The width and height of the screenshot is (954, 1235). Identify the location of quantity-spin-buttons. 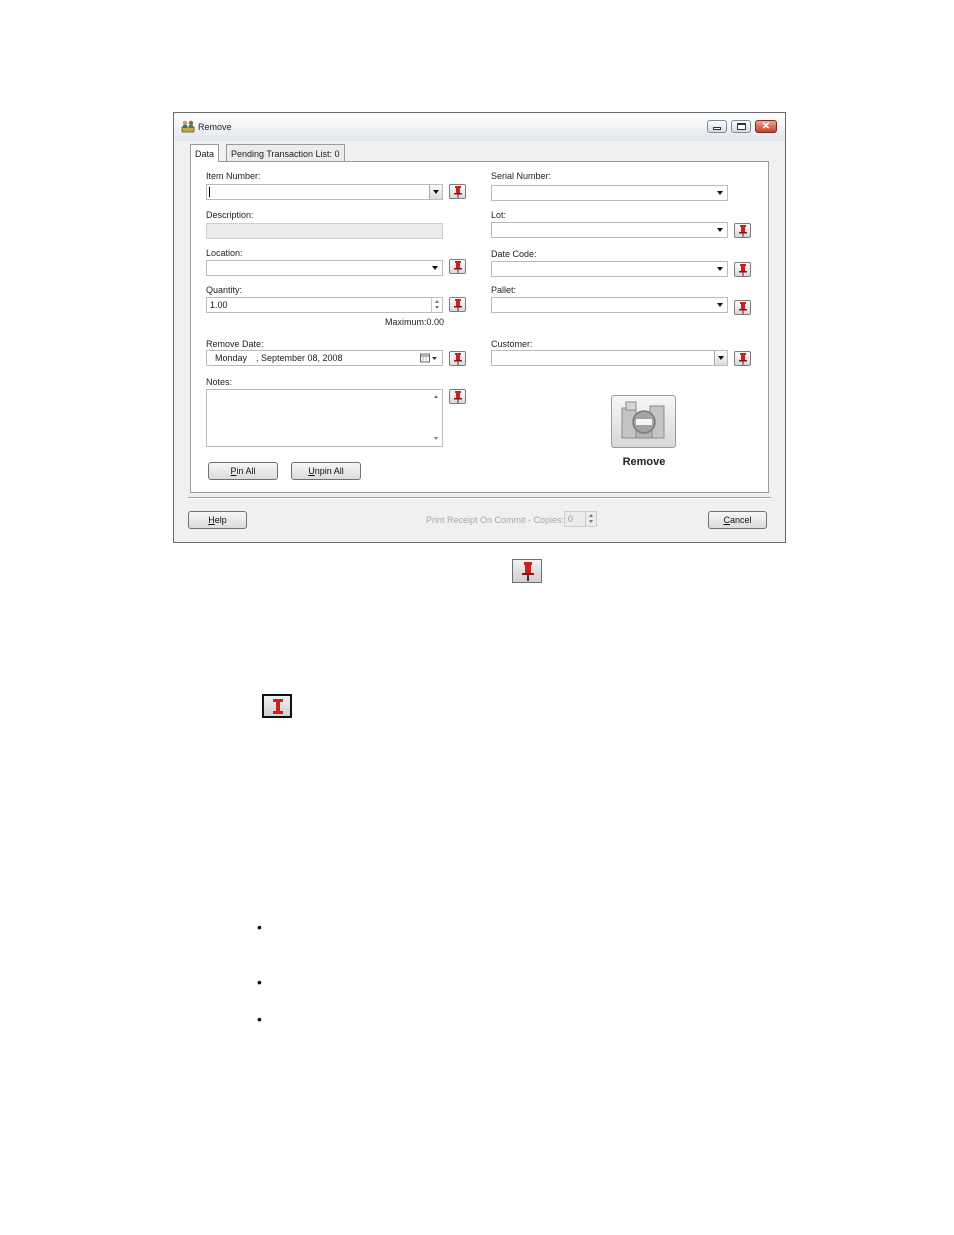
(436, 305).